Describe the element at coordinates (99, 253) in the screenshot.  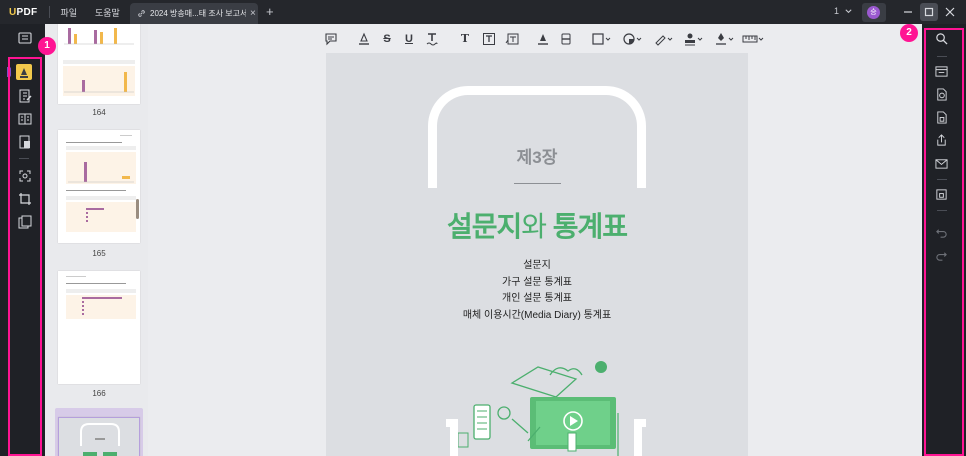
I see `thumbnail-label: 165` at that location.